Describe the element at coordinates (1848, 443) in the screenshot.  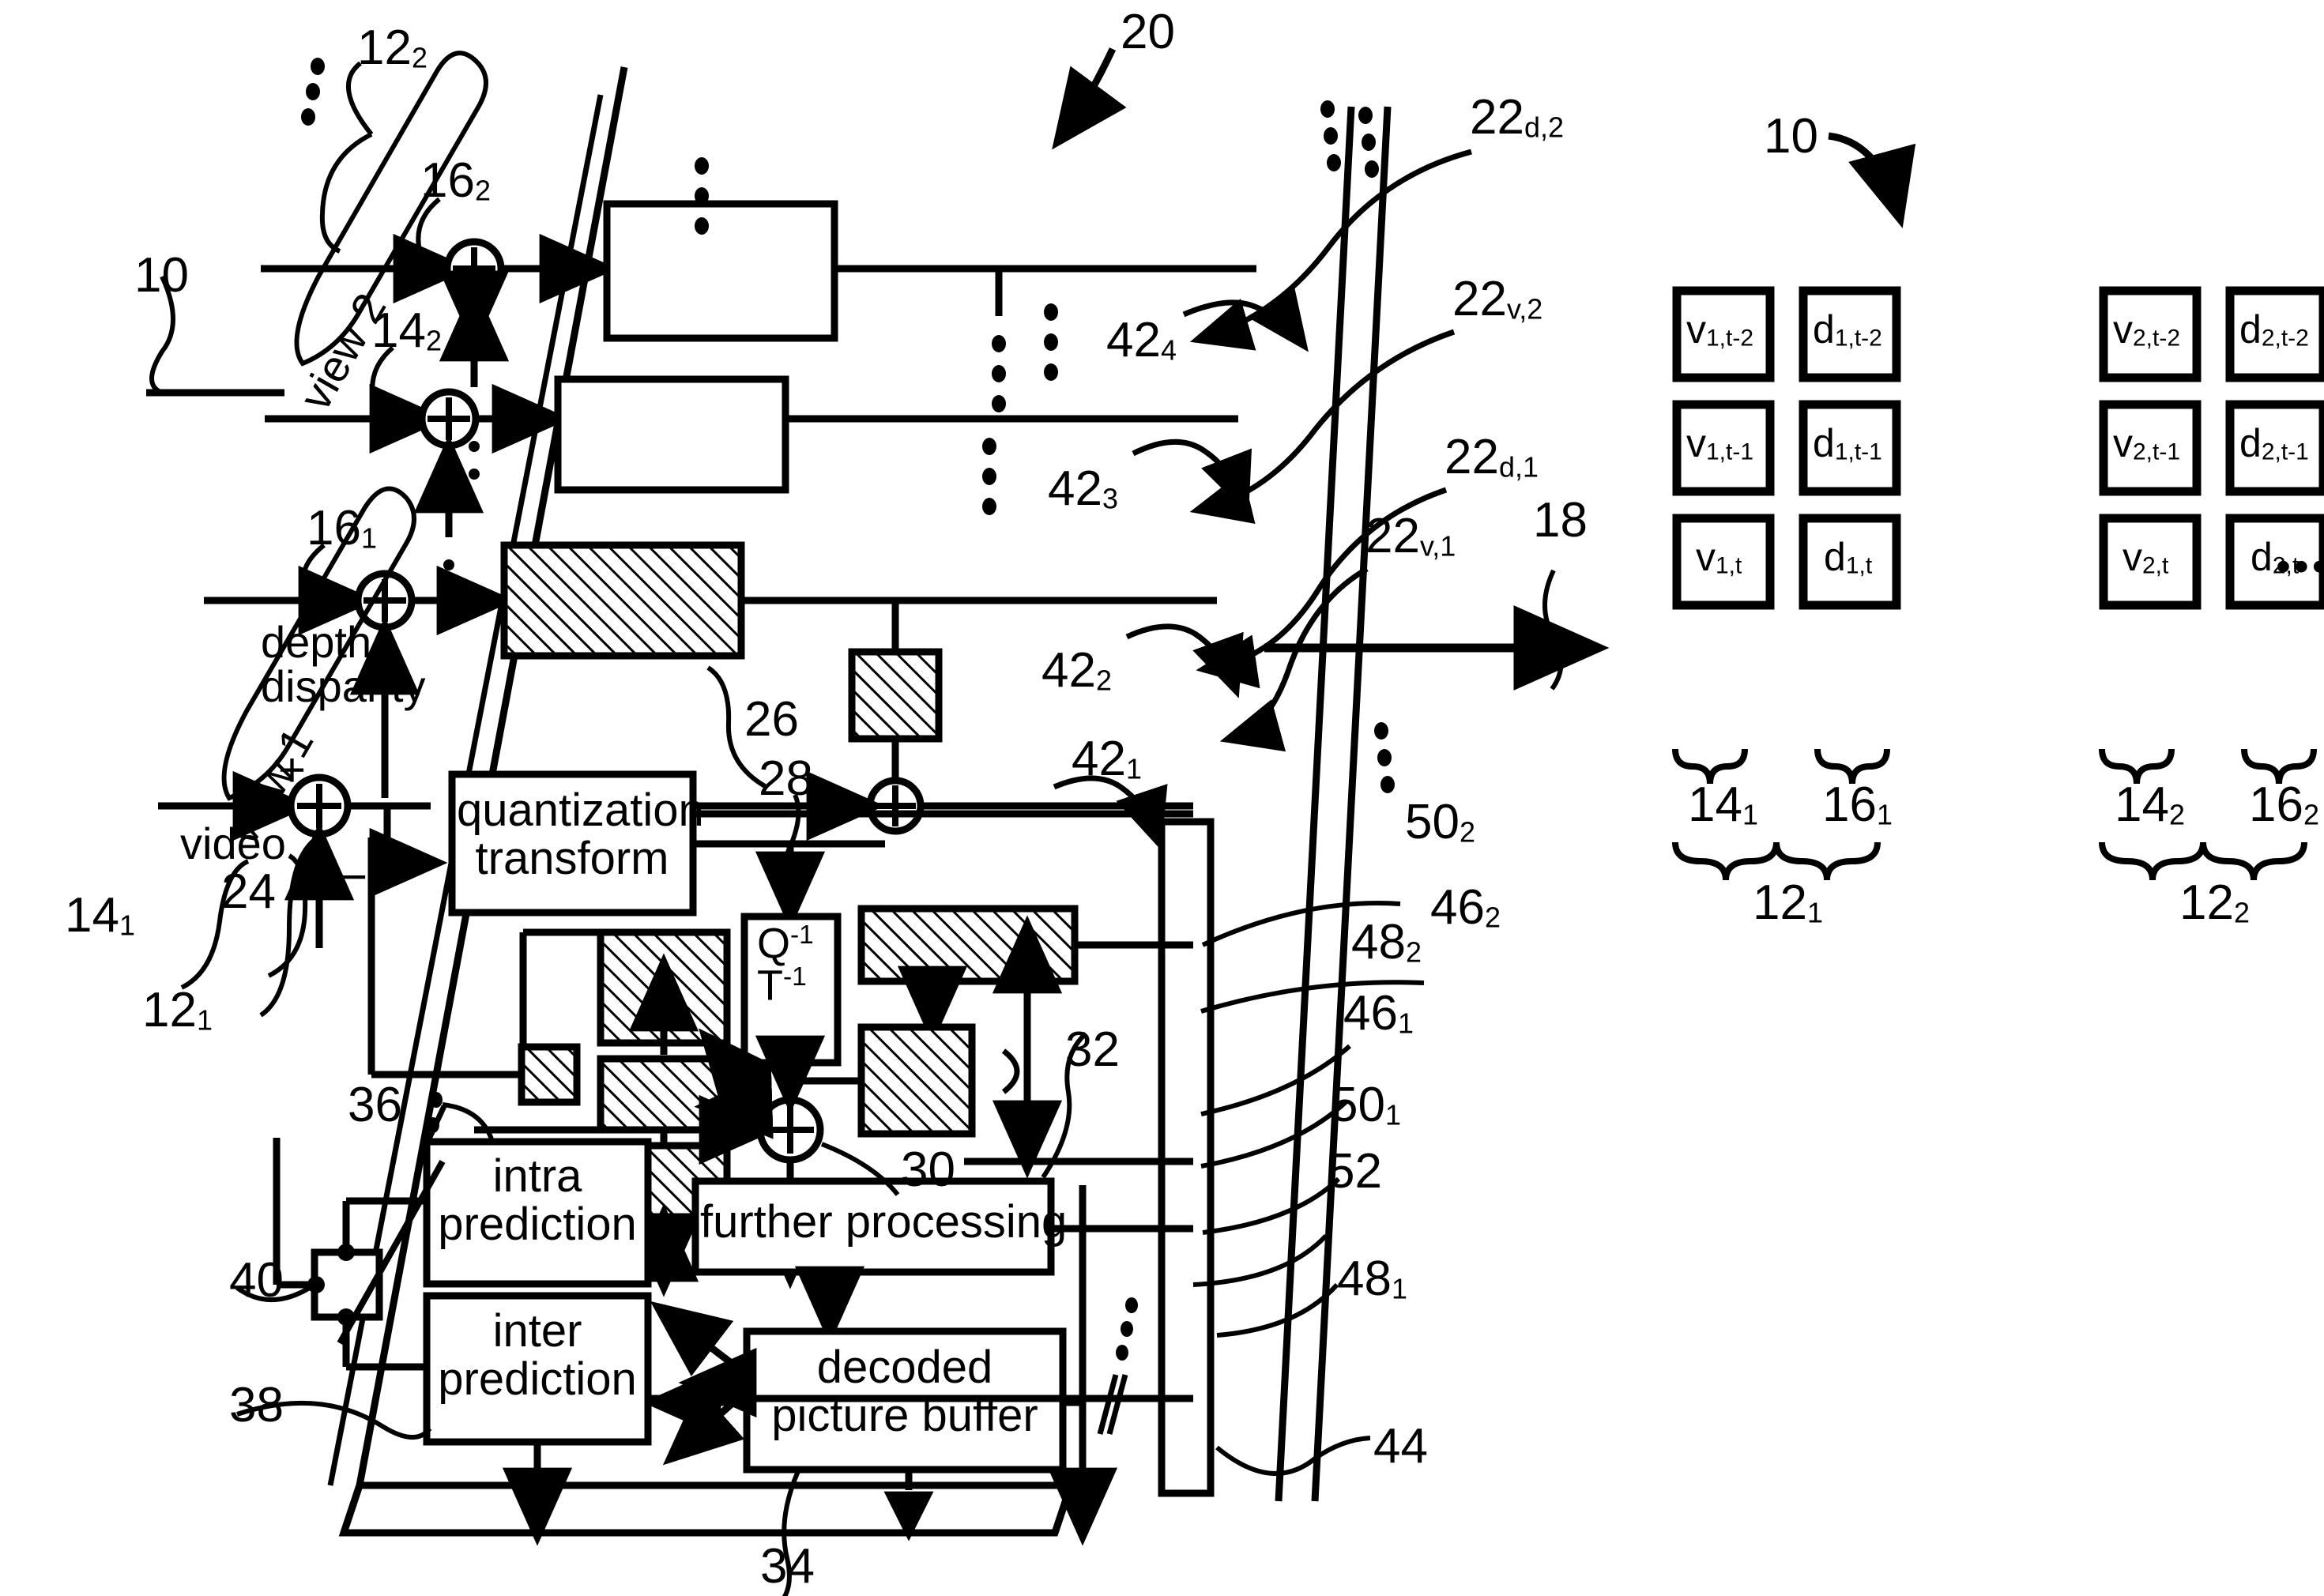
I see `grid-cell-d1t-1: d1,t-1` at that location.